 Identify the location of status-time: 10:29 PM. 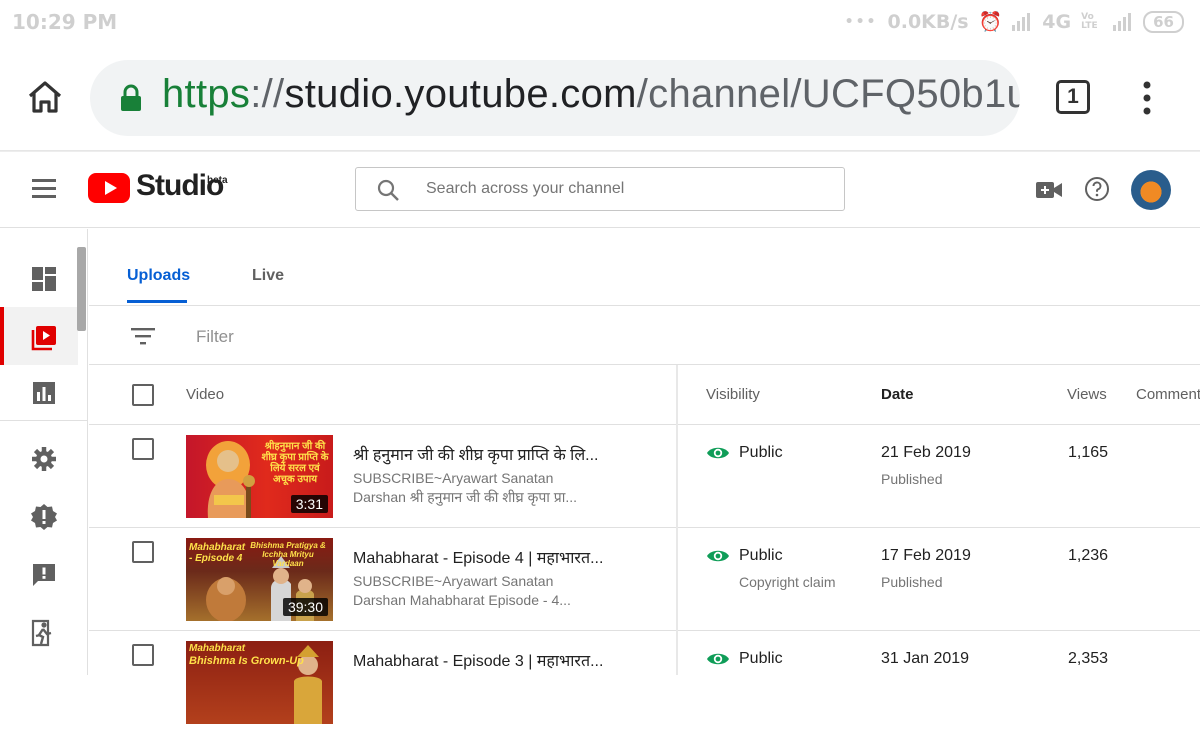
(65, 22).